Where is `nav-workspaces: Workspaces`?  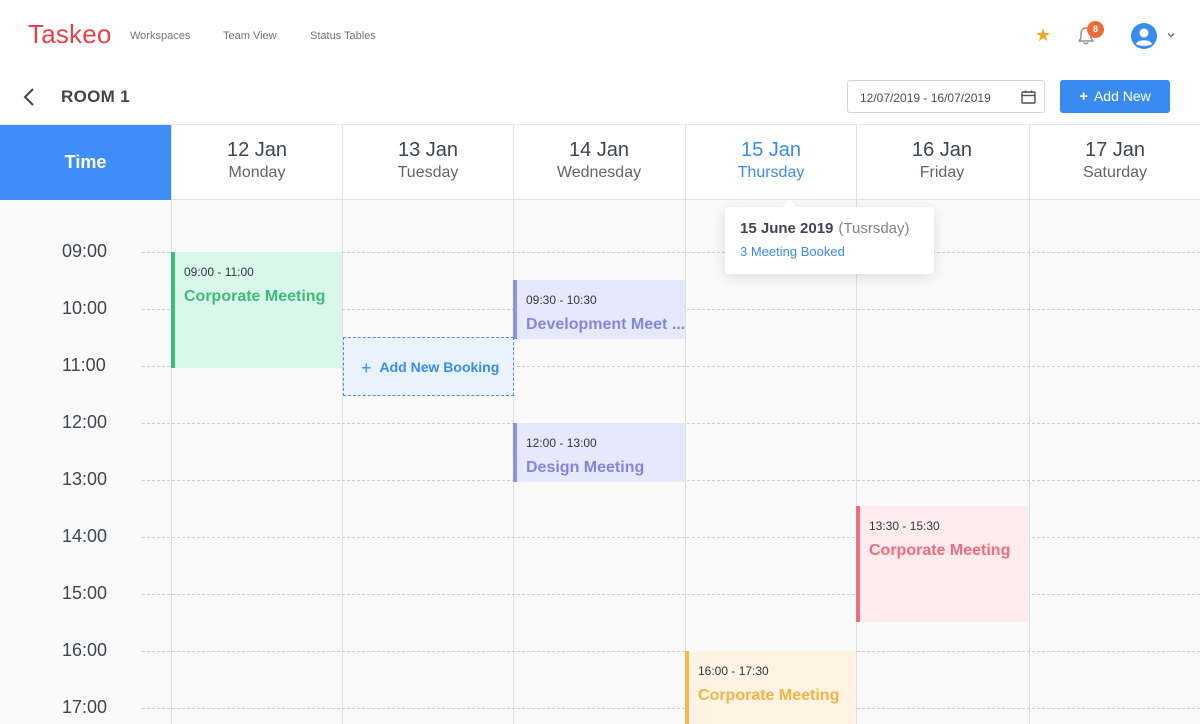 nav-workspaces: Workspaces is located at coordinates (160, 36).